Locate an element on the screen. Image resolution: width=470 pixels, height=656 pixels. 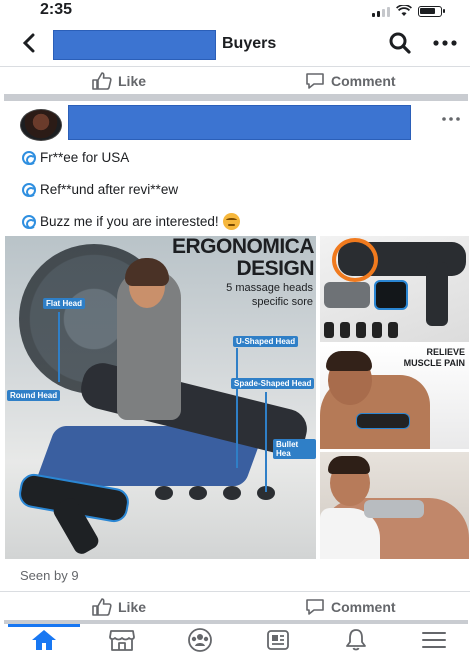
image-subheadline-line: 5 massage heads is located at coordinates (269, 288).